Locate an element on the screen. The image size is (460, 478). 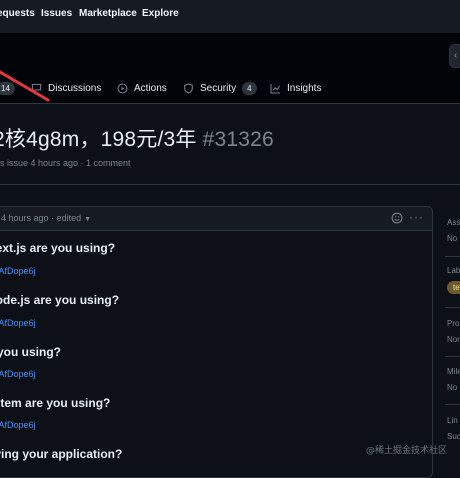
label-chip: te is located at coordinates (453, 287).